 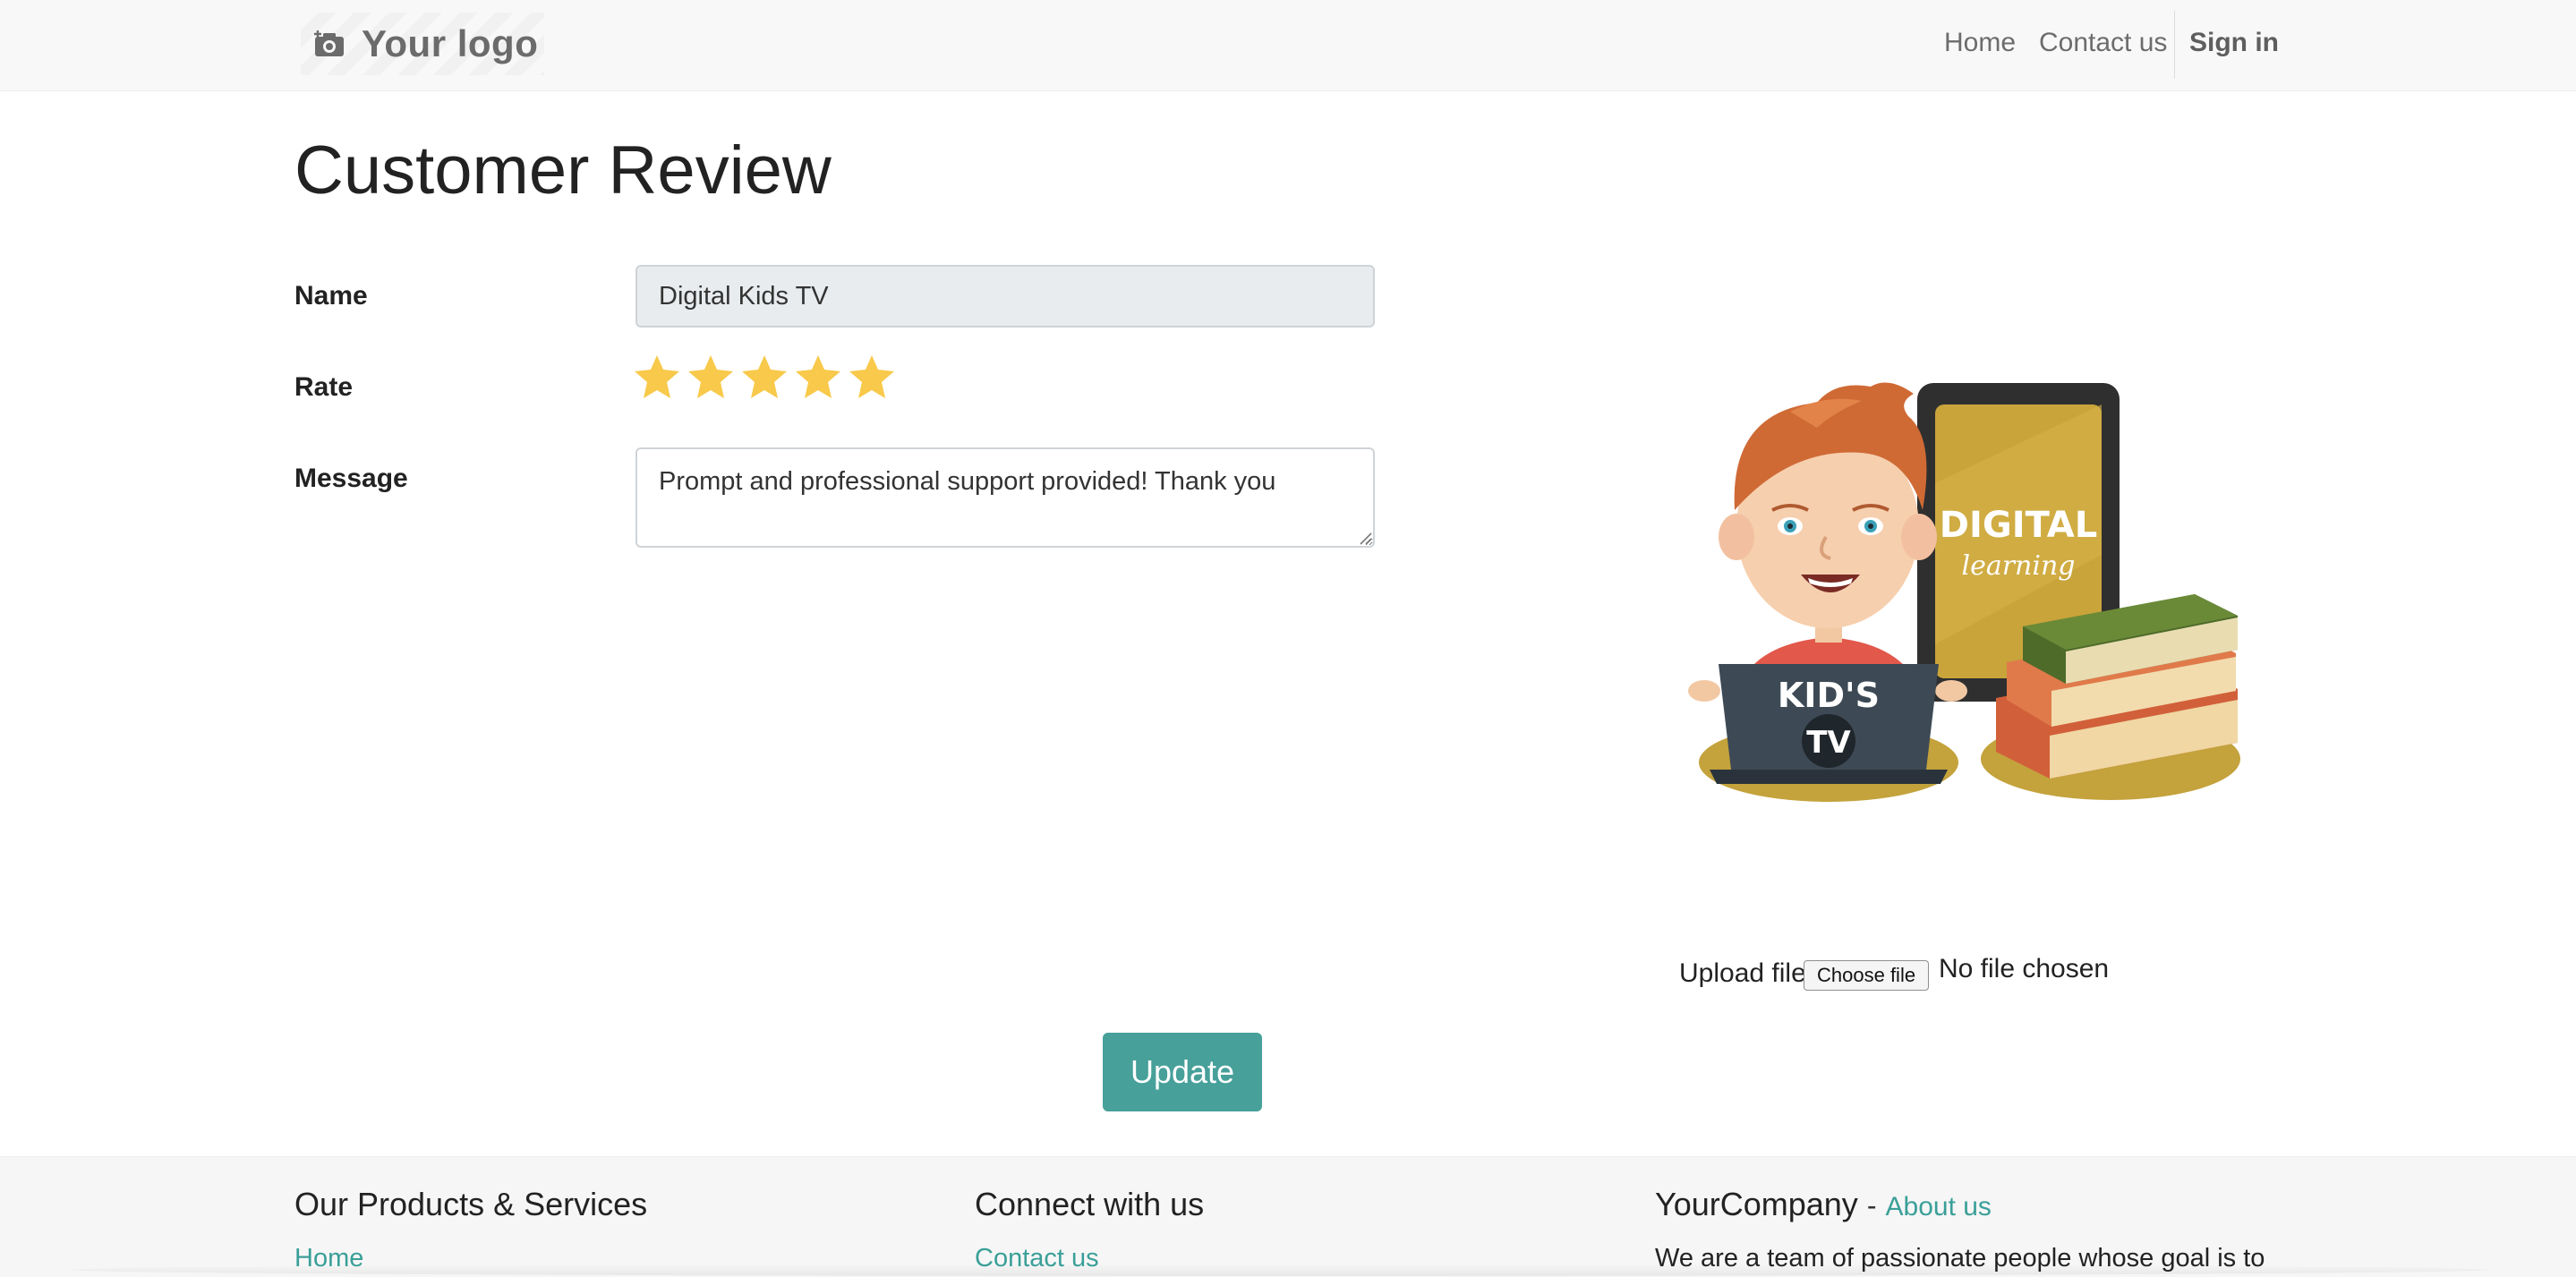 What do you see at coordinates (1756, 1204) in the screenshot?
I see `company-name: YourCompany` at bounding box center [1756, 1204].